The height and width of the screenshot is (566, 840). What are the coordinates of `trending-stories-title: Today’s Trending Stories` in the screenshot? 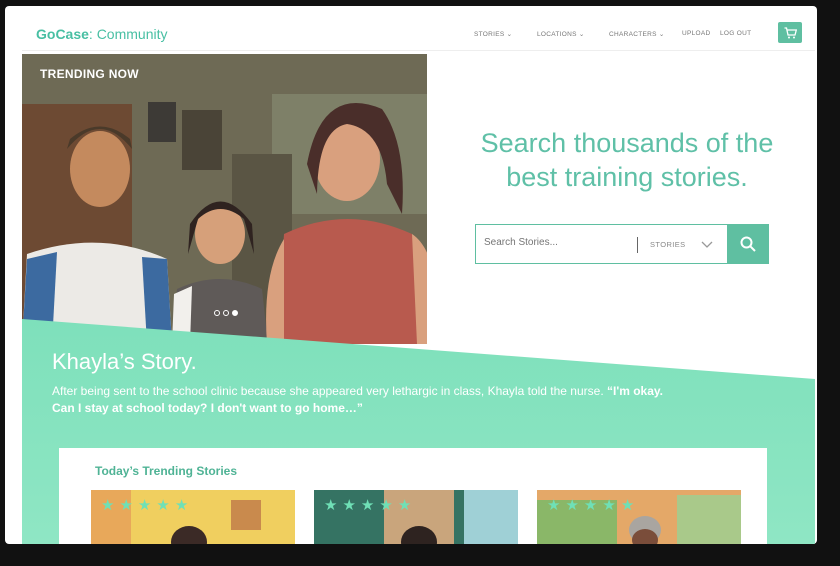 It's located at (166, 471).